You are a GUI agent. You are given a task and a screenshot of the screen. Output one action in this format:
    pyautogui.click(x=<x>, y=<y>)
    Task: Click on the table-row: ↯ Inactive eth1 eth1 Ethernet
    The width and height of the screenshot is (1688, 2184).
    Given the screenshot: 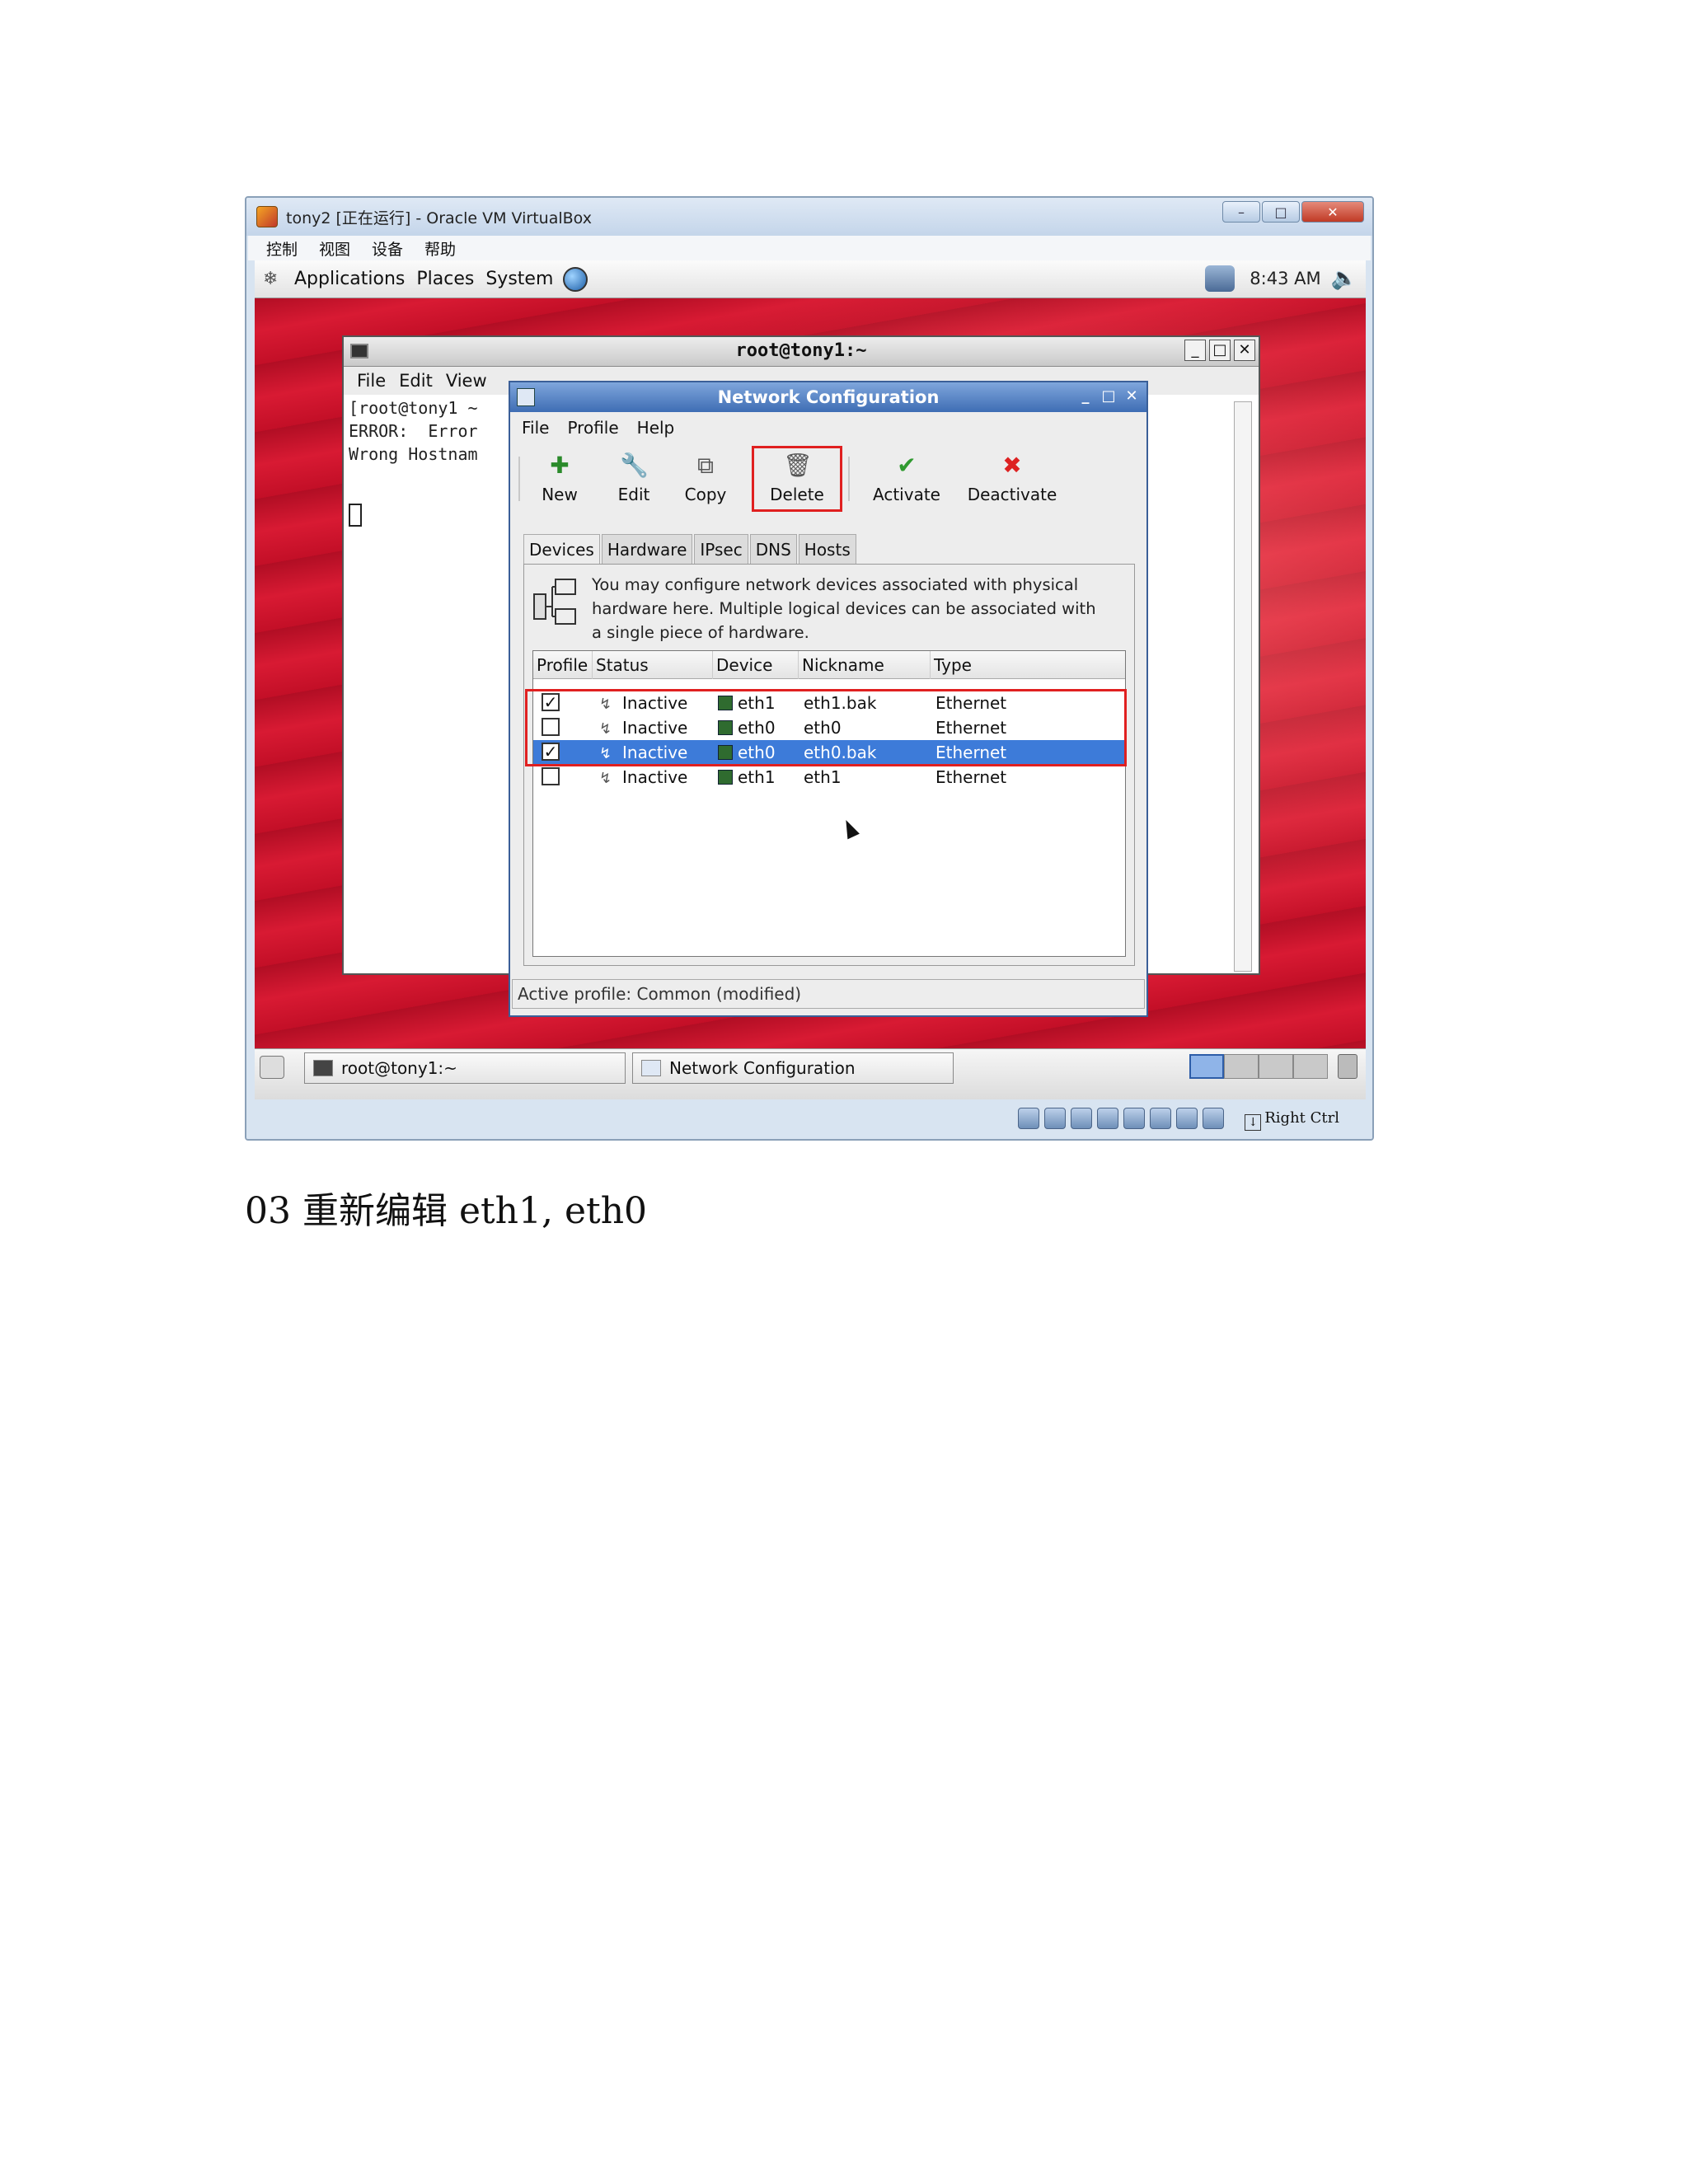 What is the action you would take?
    pyautogui.click(x=829, y=777)
    